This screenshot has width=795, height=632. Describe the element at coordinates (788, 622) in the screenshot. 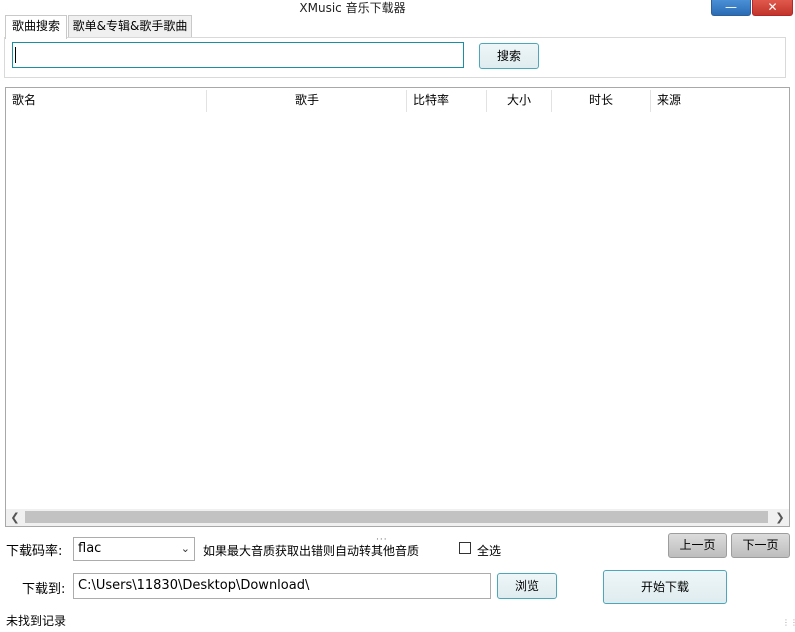

I see `resize-grip-icon: ⋮⋮` at that location.